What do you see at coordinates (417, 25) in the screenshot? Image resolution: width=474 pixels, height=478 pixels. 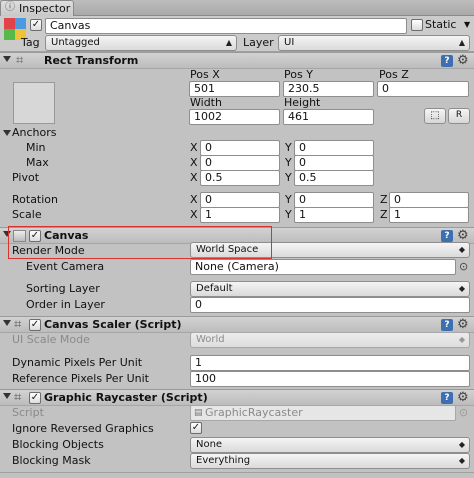 I see `static-checkbox` at bounding box center [417, 25].